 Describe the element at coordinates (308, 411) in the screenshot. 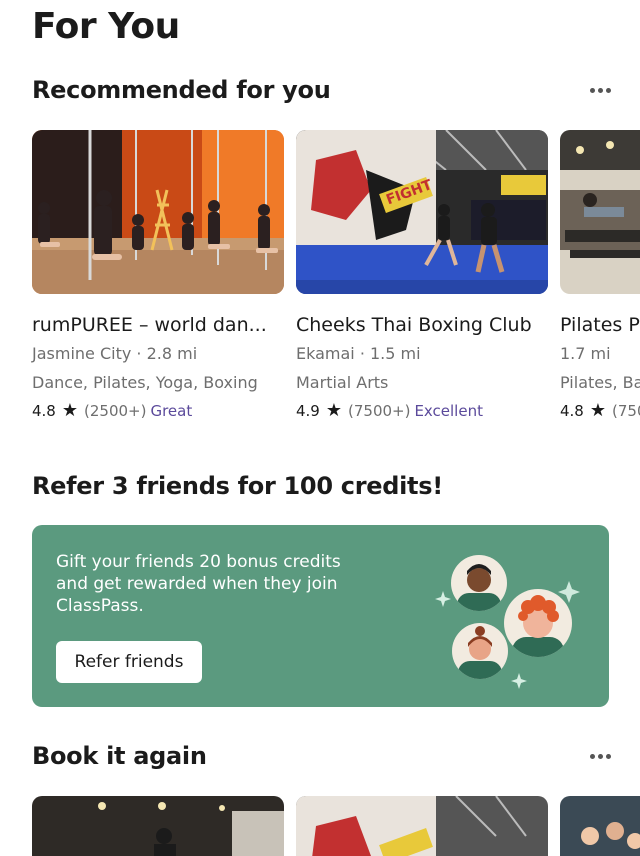

I see `rating-score: 4.9` at that location.